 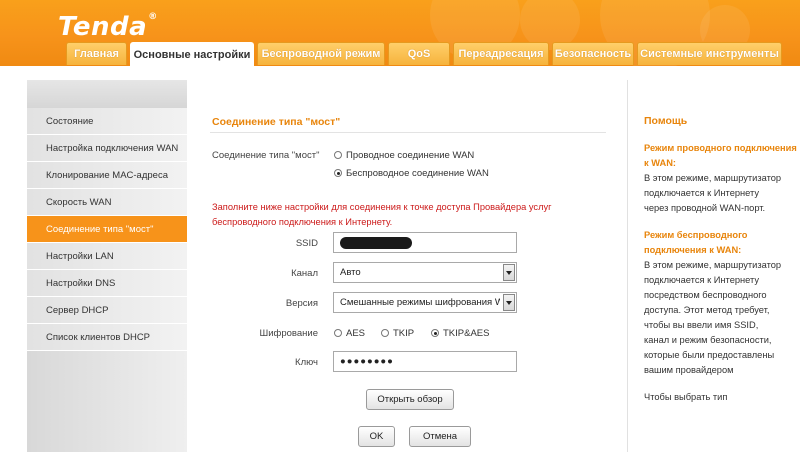 I want to click on sidebar-item-dhcp-clients: Список клиентов DHCP, so click(x=107, y=337).